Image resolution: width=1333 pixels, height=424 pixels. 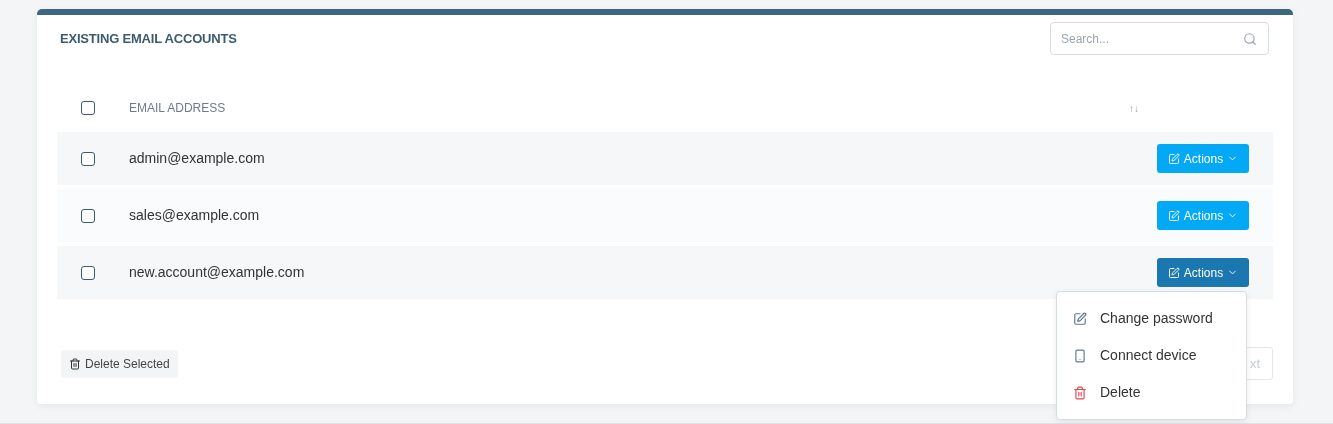 What do you see at coordinates (197, 158) in the screenshot?
I see `email-address: admin@example.com` at bounding box center [197, 158].